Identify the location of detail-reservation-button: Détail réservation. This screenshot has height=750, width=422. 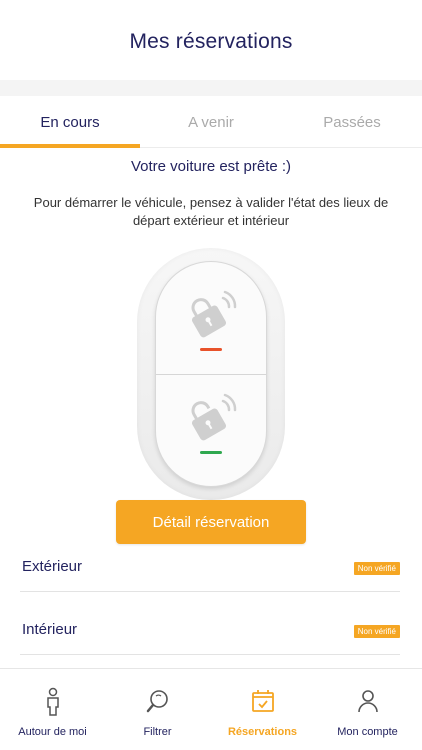
(211, 522).